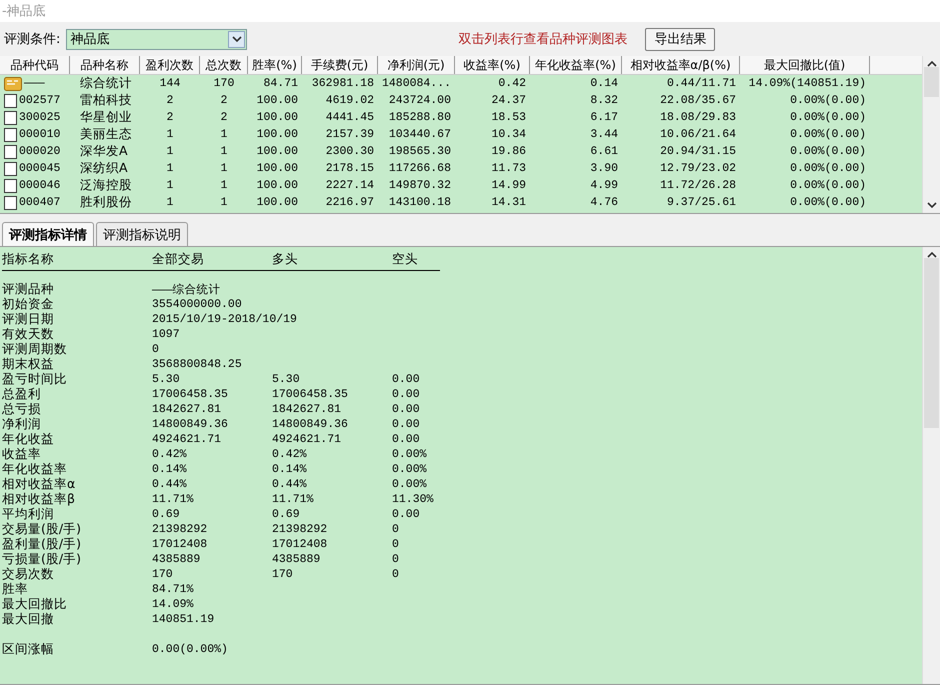 This screenshot has height=685, width=940. What do you see at coordinates (420, 202) in the screenshot?
I see `table-cell-text: 143100.18` at bounding box center [420, 202].